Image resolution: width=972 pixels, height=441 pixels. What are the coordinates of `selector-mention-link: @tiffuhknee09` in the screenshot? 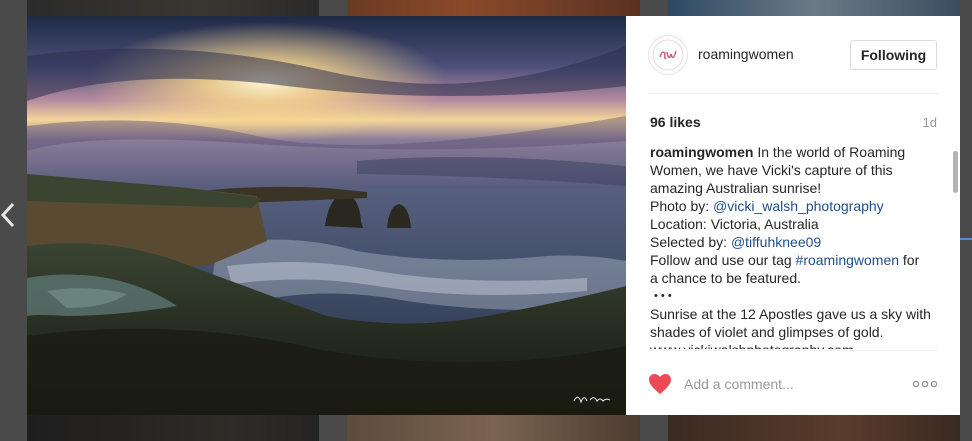 It's located at (776, 242).